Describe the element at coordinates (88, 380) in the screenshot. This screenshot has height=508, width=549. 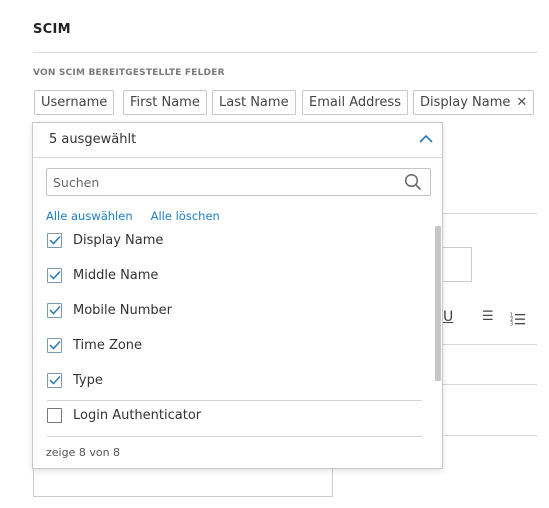
I see `option-label: Type` at that location.